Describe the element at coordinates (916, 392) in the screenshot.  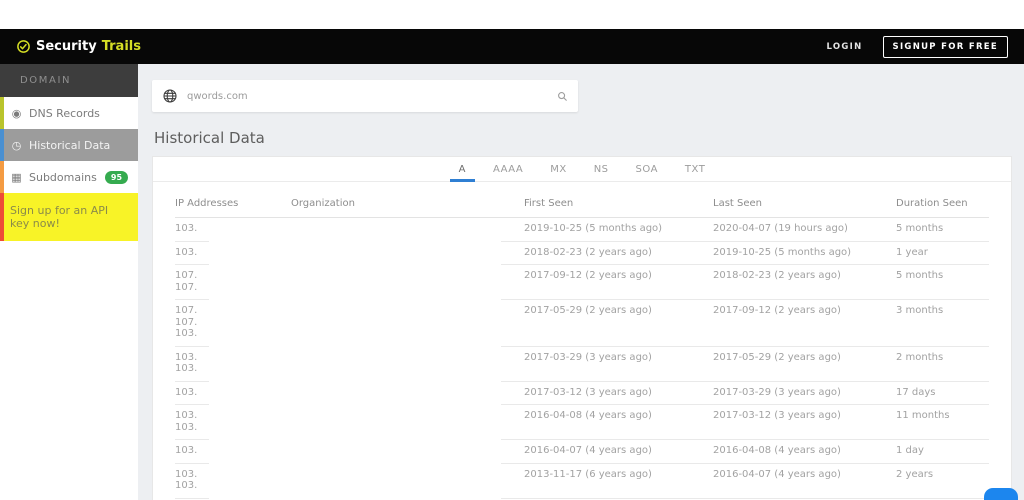
I see `duration-seen-cell: 17 days` at that location.